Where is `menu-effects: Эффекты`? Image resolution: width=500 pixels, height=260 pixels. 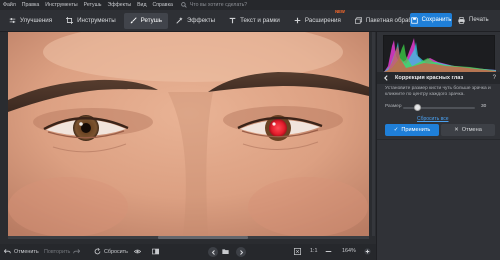
menu-effects: Эффекты is located at coordinates (120, 5).